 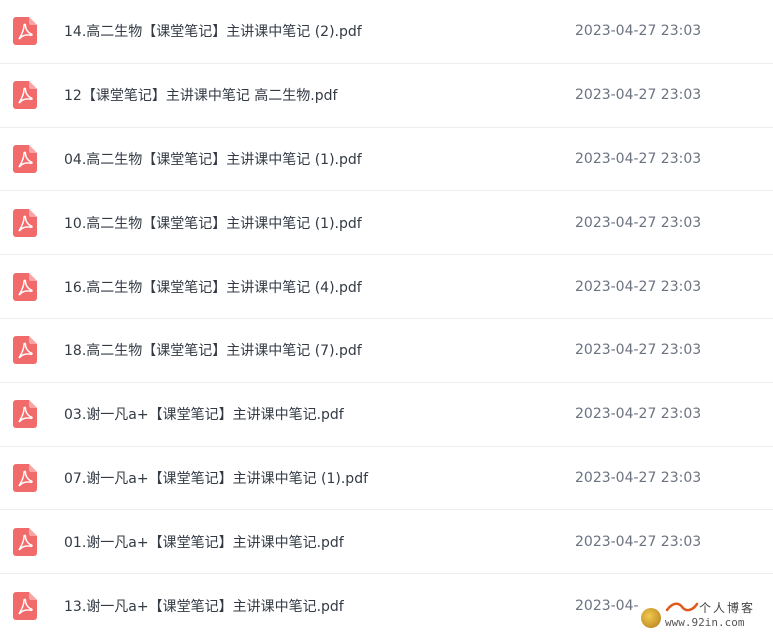 What do you see at coordinates (213, 223) in the screenshot?
I see `file-name: 10.高二生物【课堂笔记】主讲课中笔记 (1).pdf` at bounding box center [213, 223].